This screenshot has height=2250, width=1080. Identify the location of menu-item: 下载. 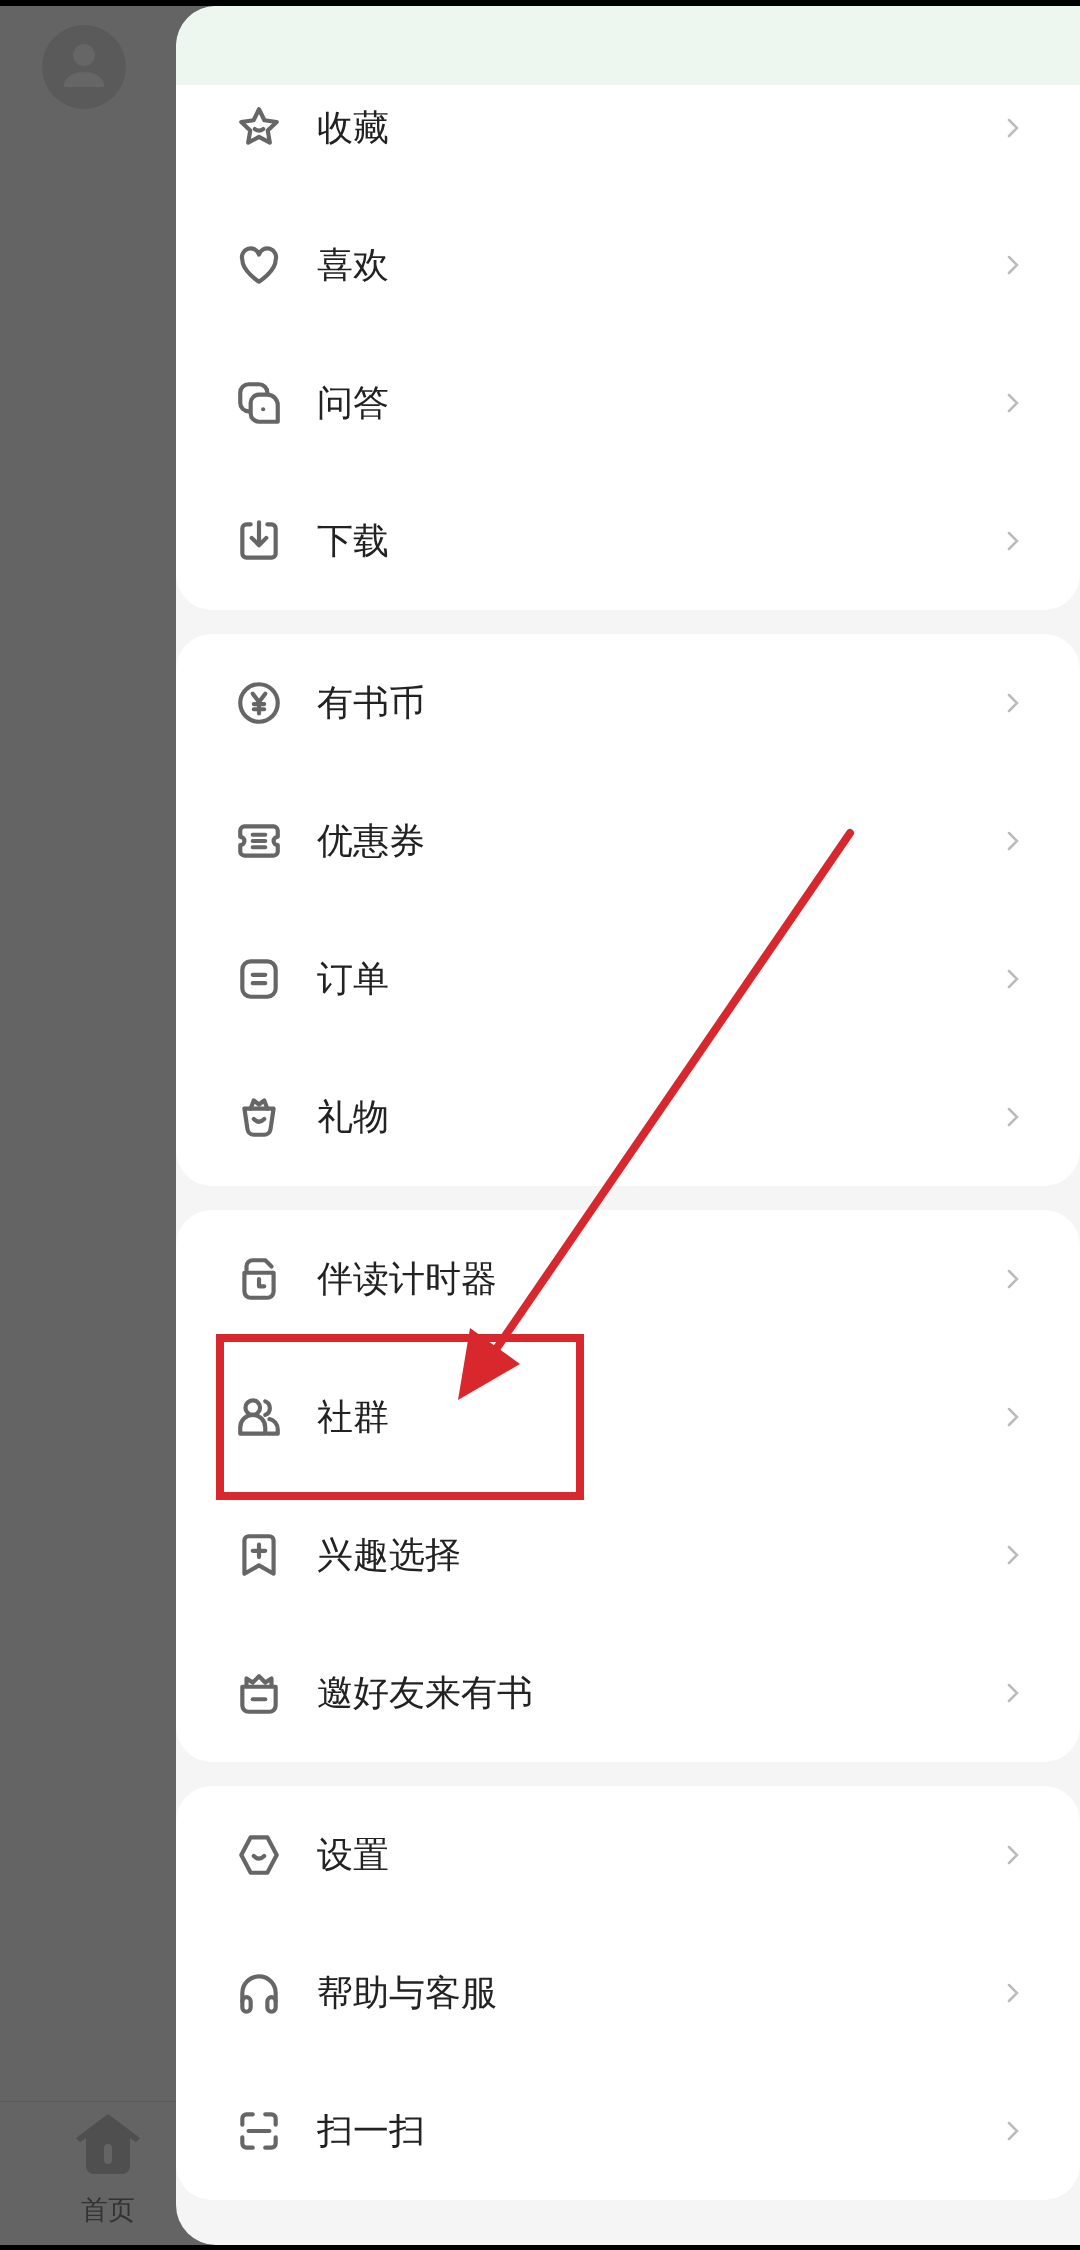
(628, 541).